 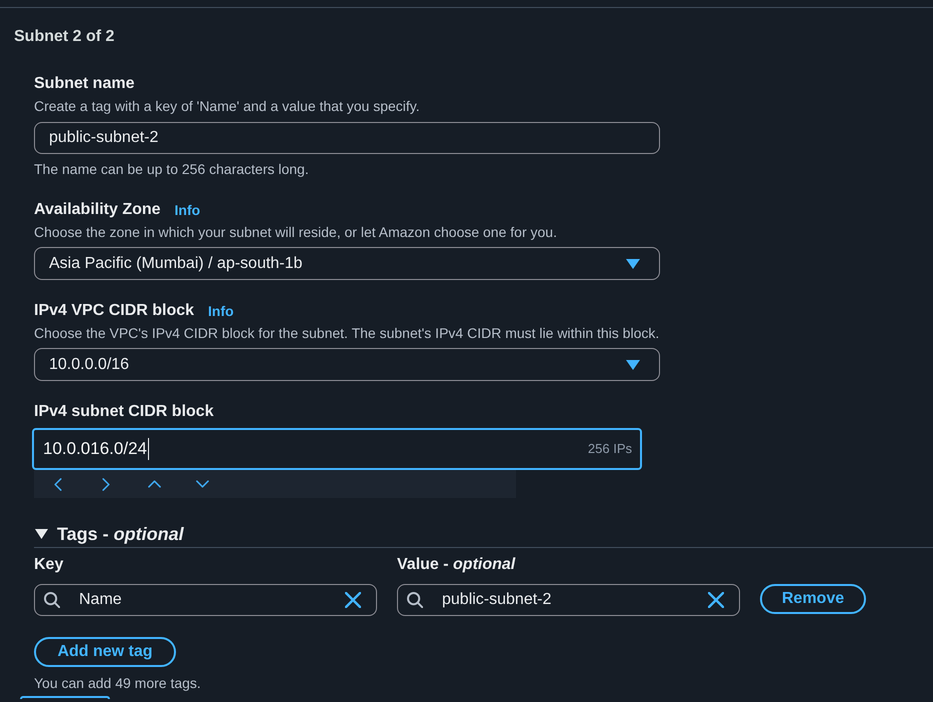 What do you see at coordinates (117, 683) in the screenshot?
I see `tag-limit-note: You can add 49 more tags.` at bounding box center [117, 683].